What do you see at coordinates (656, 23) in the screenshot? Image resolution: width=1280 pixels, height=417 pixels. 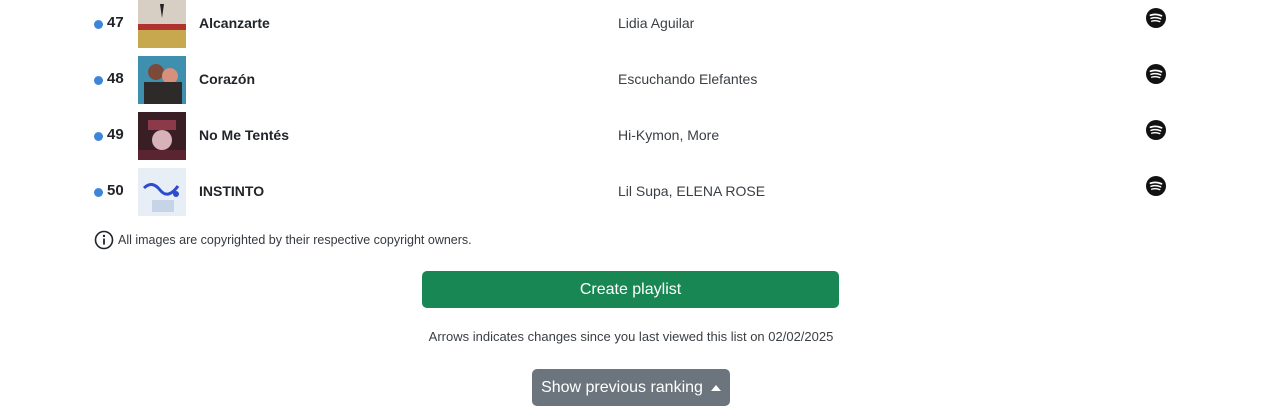 I see `track-artist: Lidia Aguilar` at bounding box center [656, 23].